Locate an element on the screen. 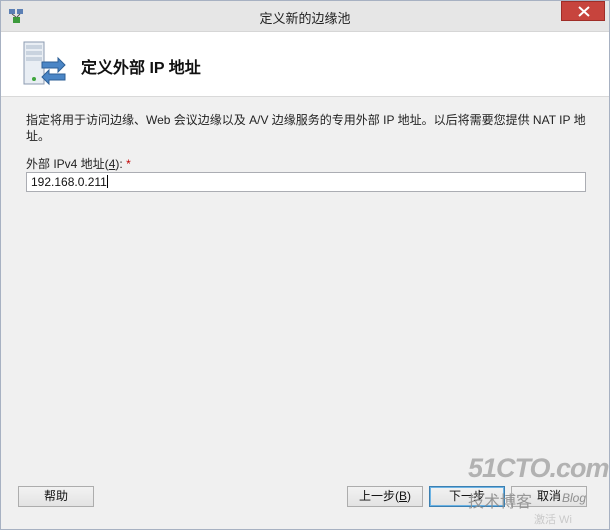 The width and height of the screenshot is (610, 530). required-marker: * is located at coordinates (128, 164).